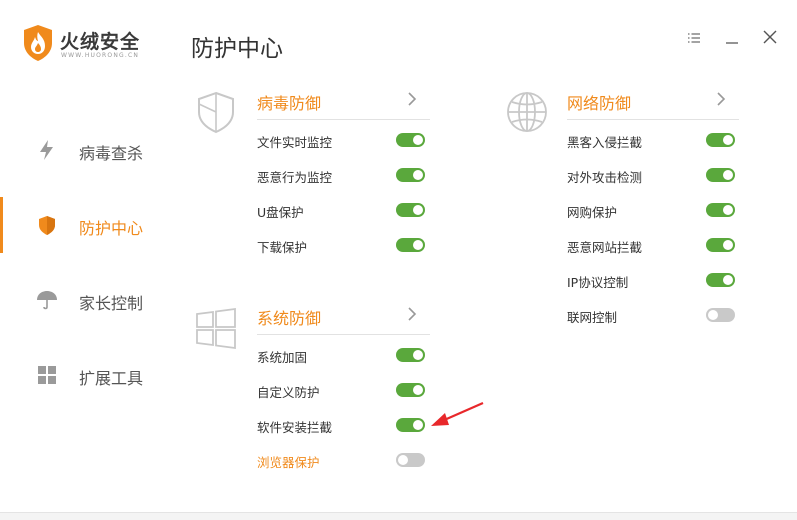  I want to click on grid-icon, so click(47, 375).